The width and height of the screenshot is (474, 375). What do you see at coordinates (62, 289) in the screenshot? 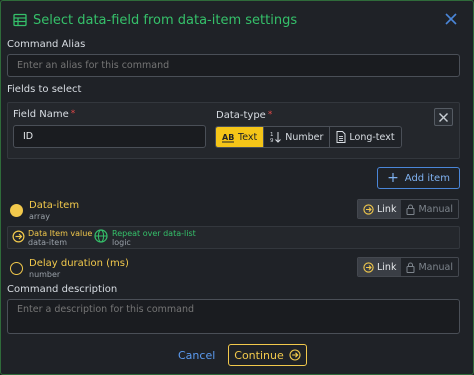
I see `command-description-label: Command description` at bounding box center [62, 289].